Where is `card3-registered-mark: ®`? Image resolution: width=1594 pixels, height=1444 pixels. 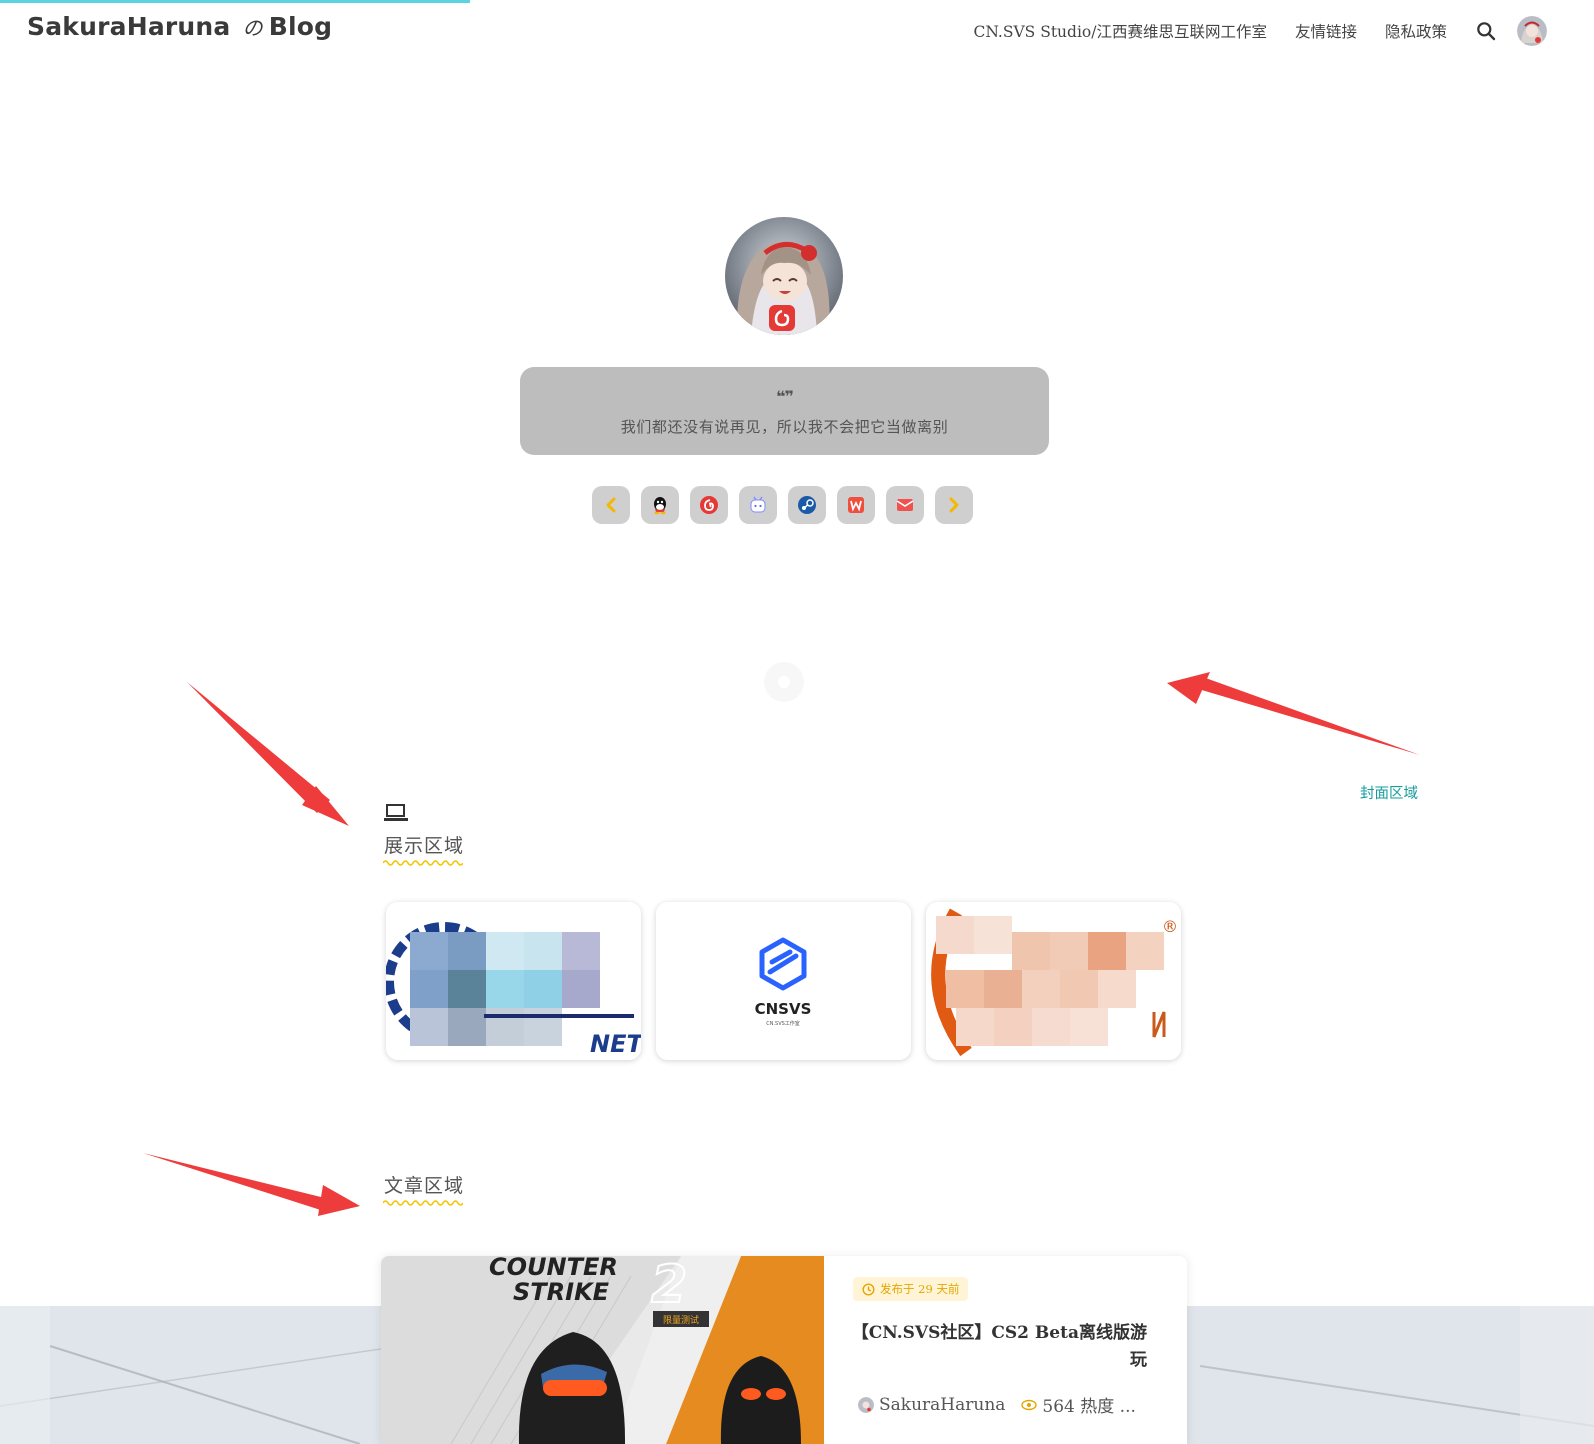 card3-registered-mark: ® is located at coordinates (1170, 926).